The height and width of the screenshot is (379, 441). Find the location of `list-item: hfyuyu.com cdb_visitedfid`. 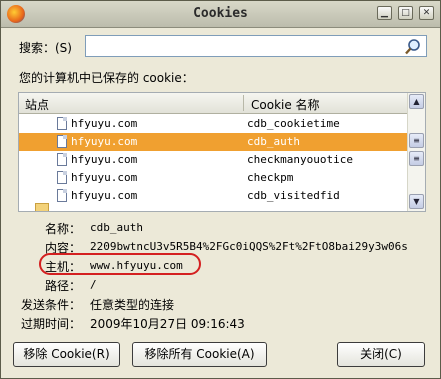

list-item: hfyuyu.com cdb_visitedfid is located at coordinates (214, 196).